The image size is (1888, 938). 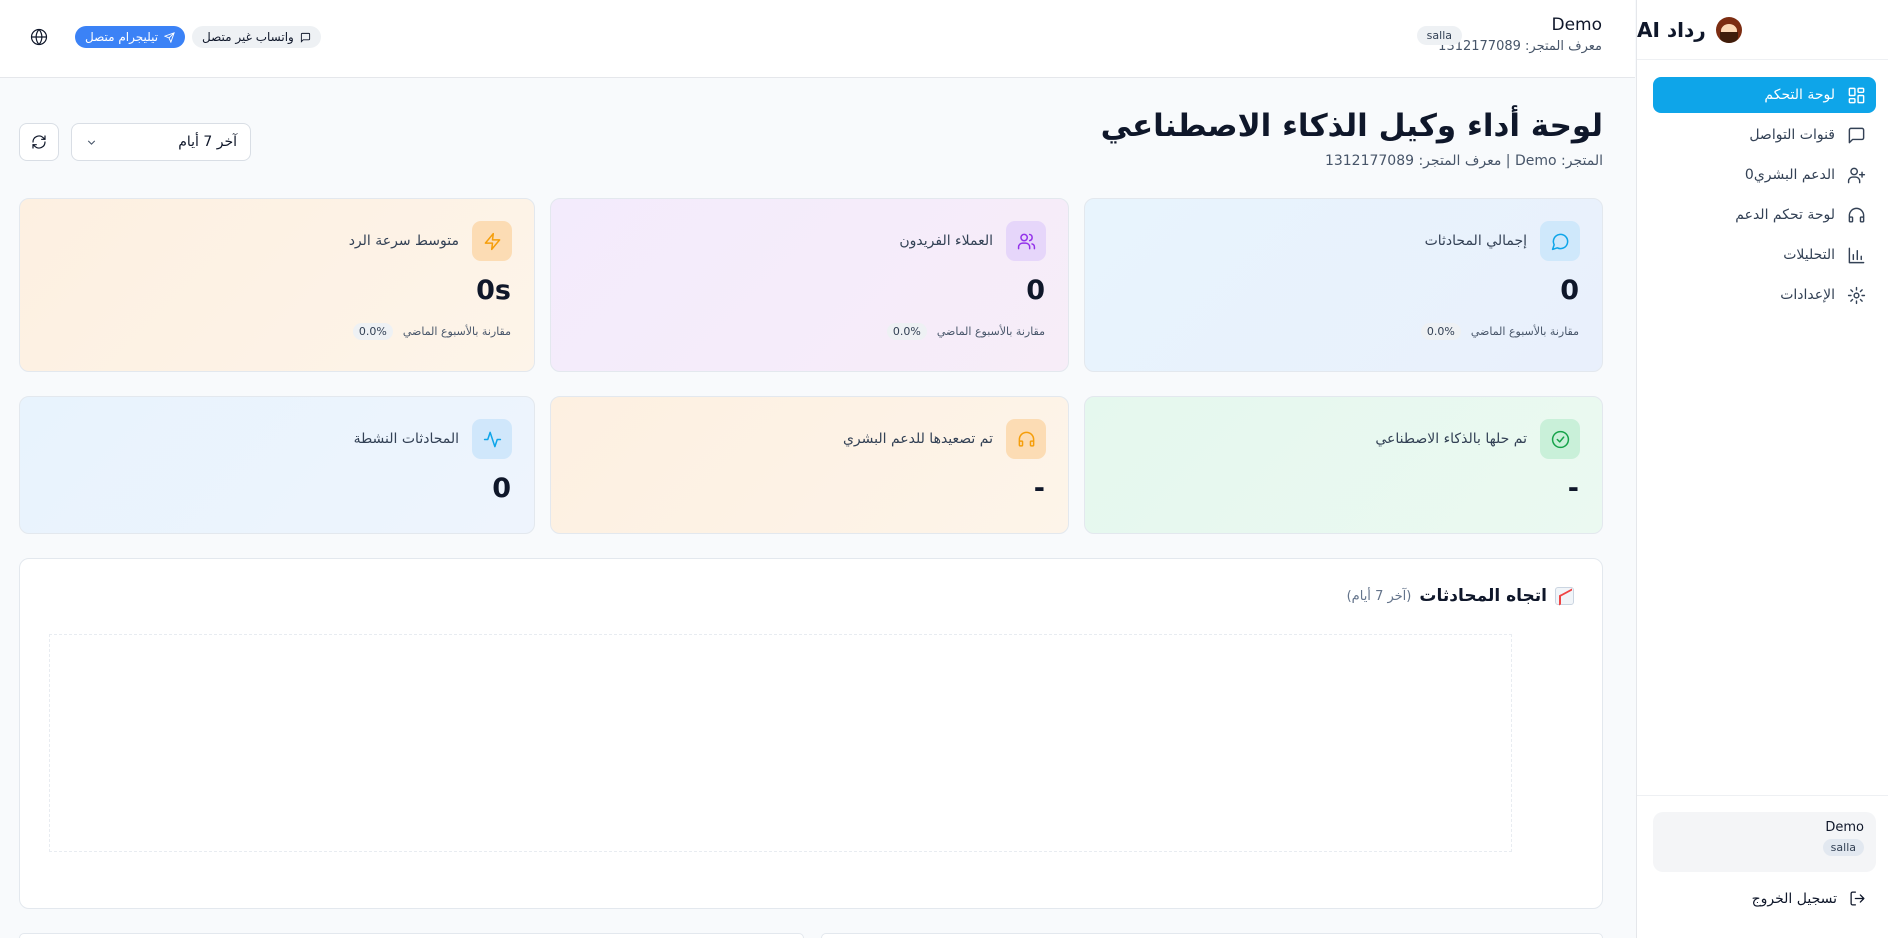 I want to click on stat-card-active-conversations: المحادثات النشطة 0, so click(x=277, y=465).